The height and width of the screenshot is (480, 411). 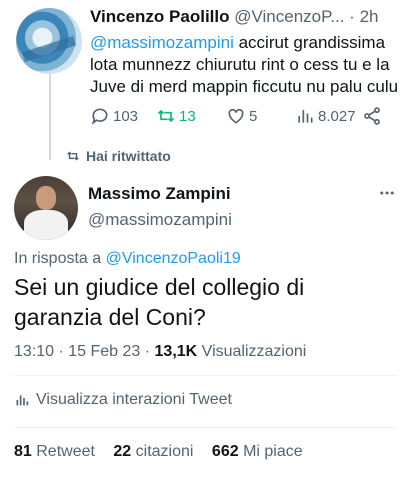 What do you see at coordinates (176, 116) in the screenshot?
I see `retweet-button: 13` at bounding box center [176, 116].